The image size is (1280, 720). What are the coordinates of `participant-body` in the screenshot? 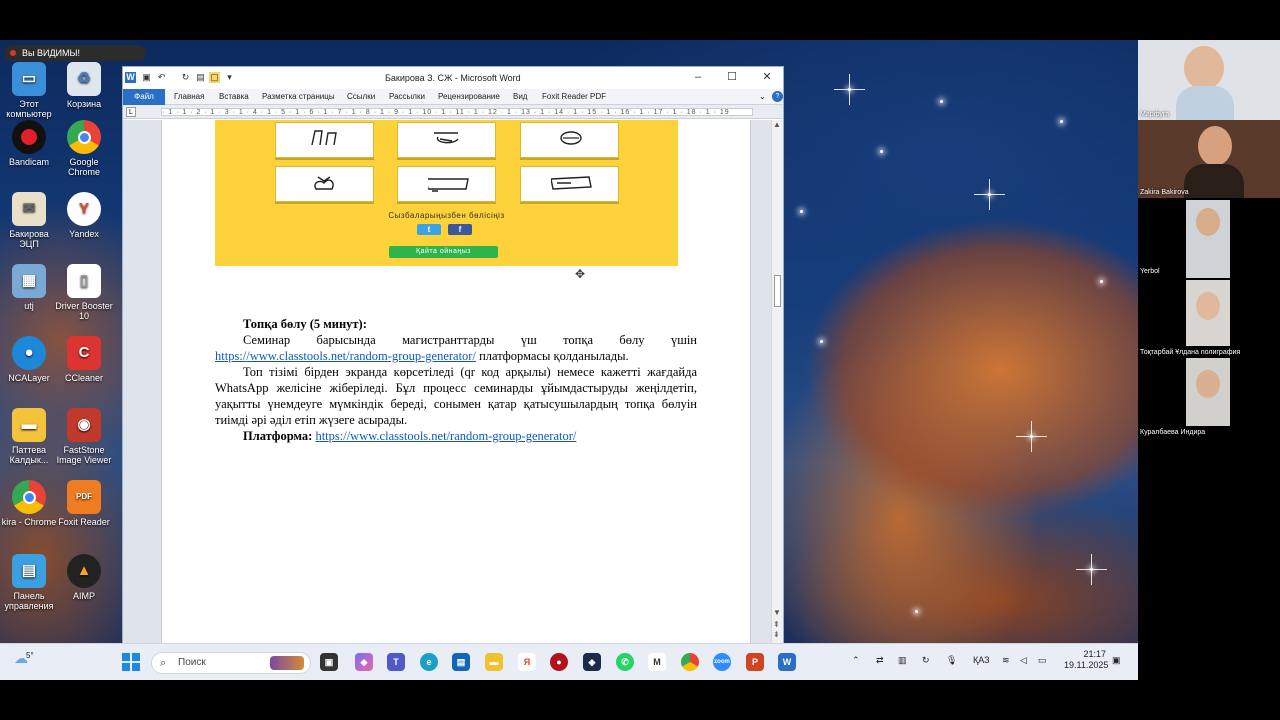 It's located at (1214, 181).